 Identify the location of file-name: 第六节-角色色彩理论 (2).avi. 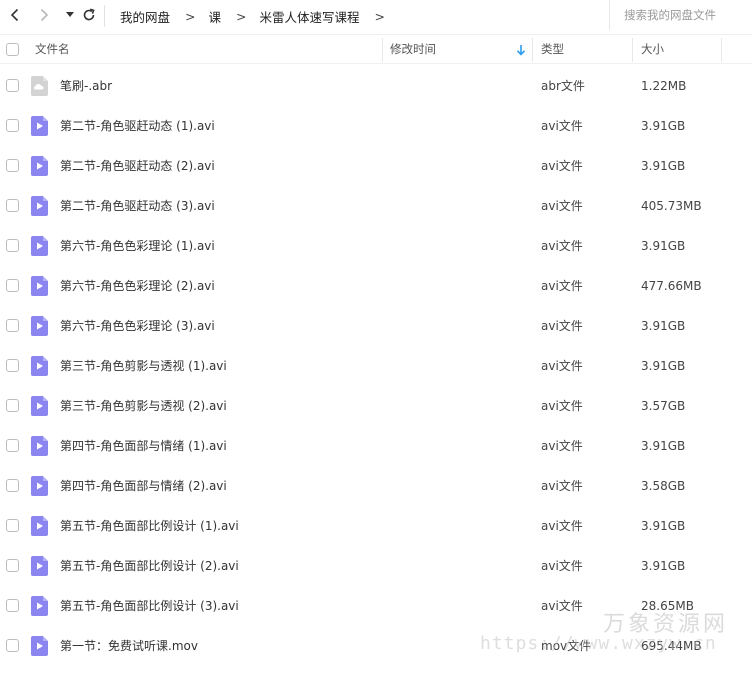
(137, 286).